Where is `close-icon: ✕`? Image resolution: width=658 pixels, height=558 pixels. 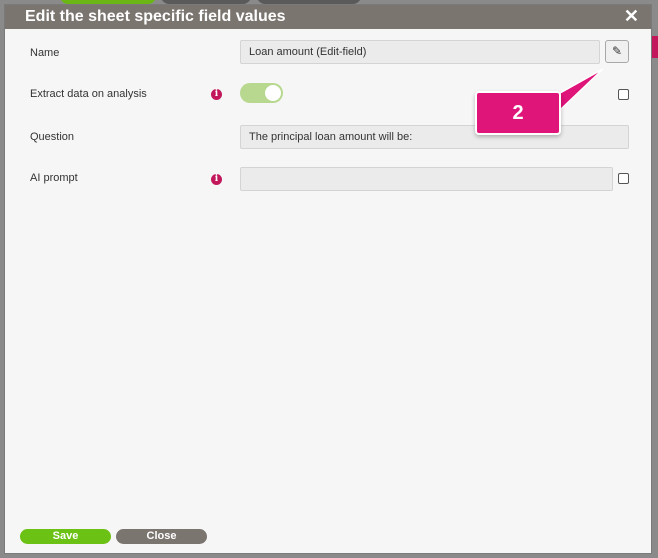
close-icon: ✕ is located at coordinates (631, 16).